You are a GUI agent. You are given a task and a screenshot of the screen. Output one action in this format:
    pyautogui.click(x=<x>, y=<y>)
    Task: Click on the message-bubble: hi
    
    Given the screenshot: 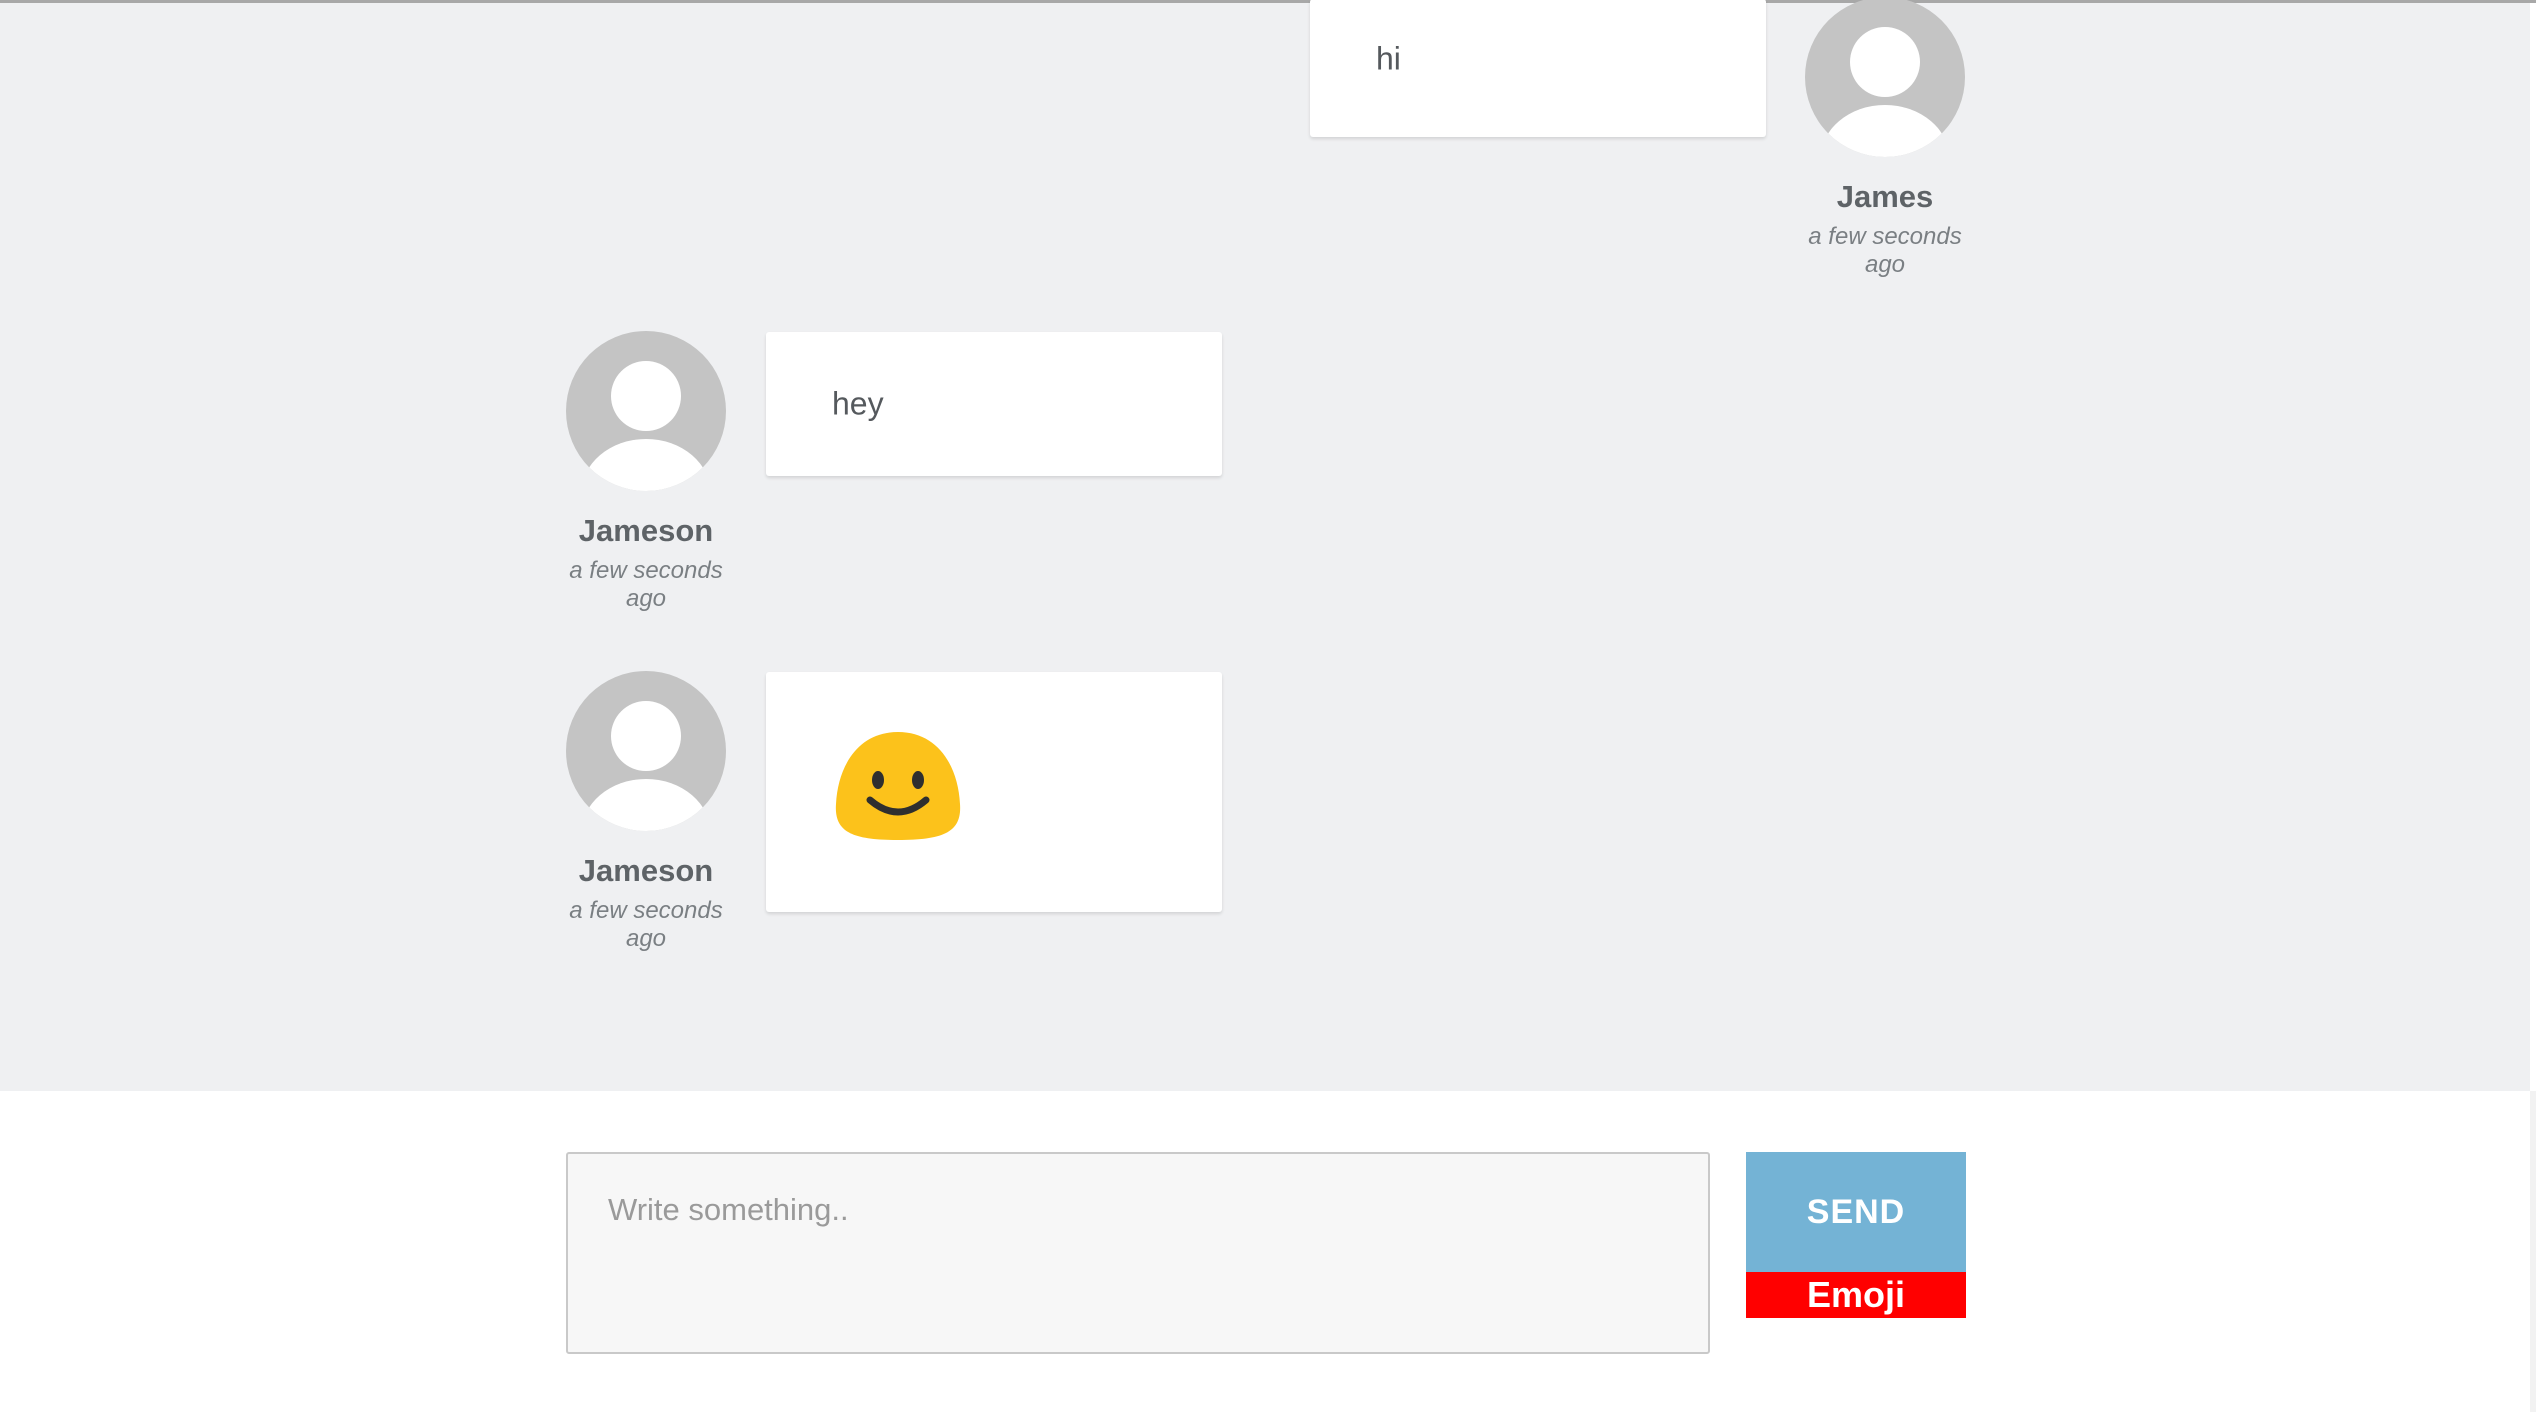 What is the action you would take?
    pyautogui.click(x=1538, y=68)
    